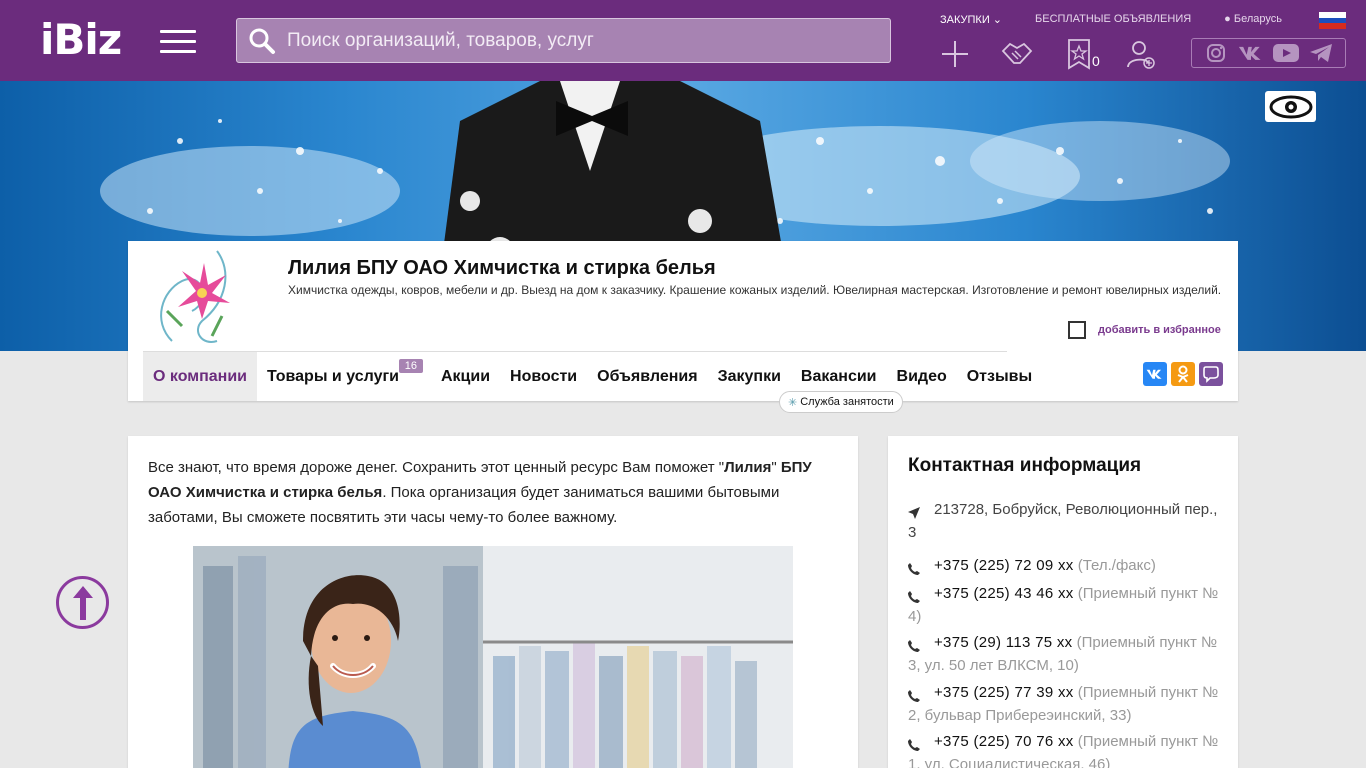 Image resolution: width=1366 pixels, height=768 pixels. What do you see at coordinates (1065, 605) in the screenshot?
I see `phone-row: +375 (225) 43 46 xx (Приемный пункт № 4)` at bounding box center [1065, 605].